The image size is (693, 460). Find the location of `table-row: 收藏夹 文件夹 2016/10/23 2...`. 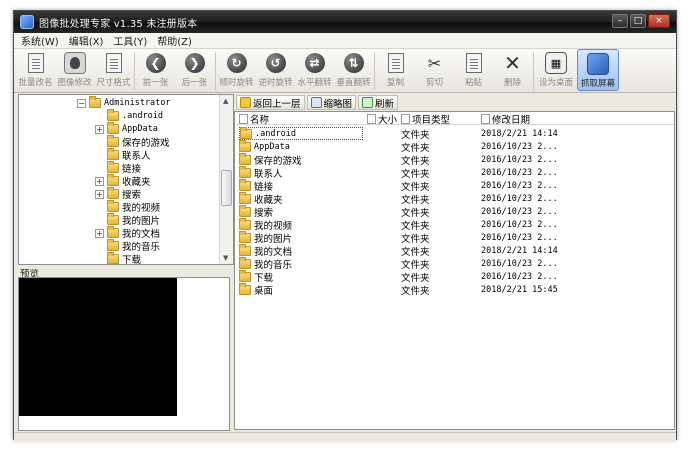

table-row: 收藏夹 文件夹 2016/10/23 2... is located at coordinates (454, 198).